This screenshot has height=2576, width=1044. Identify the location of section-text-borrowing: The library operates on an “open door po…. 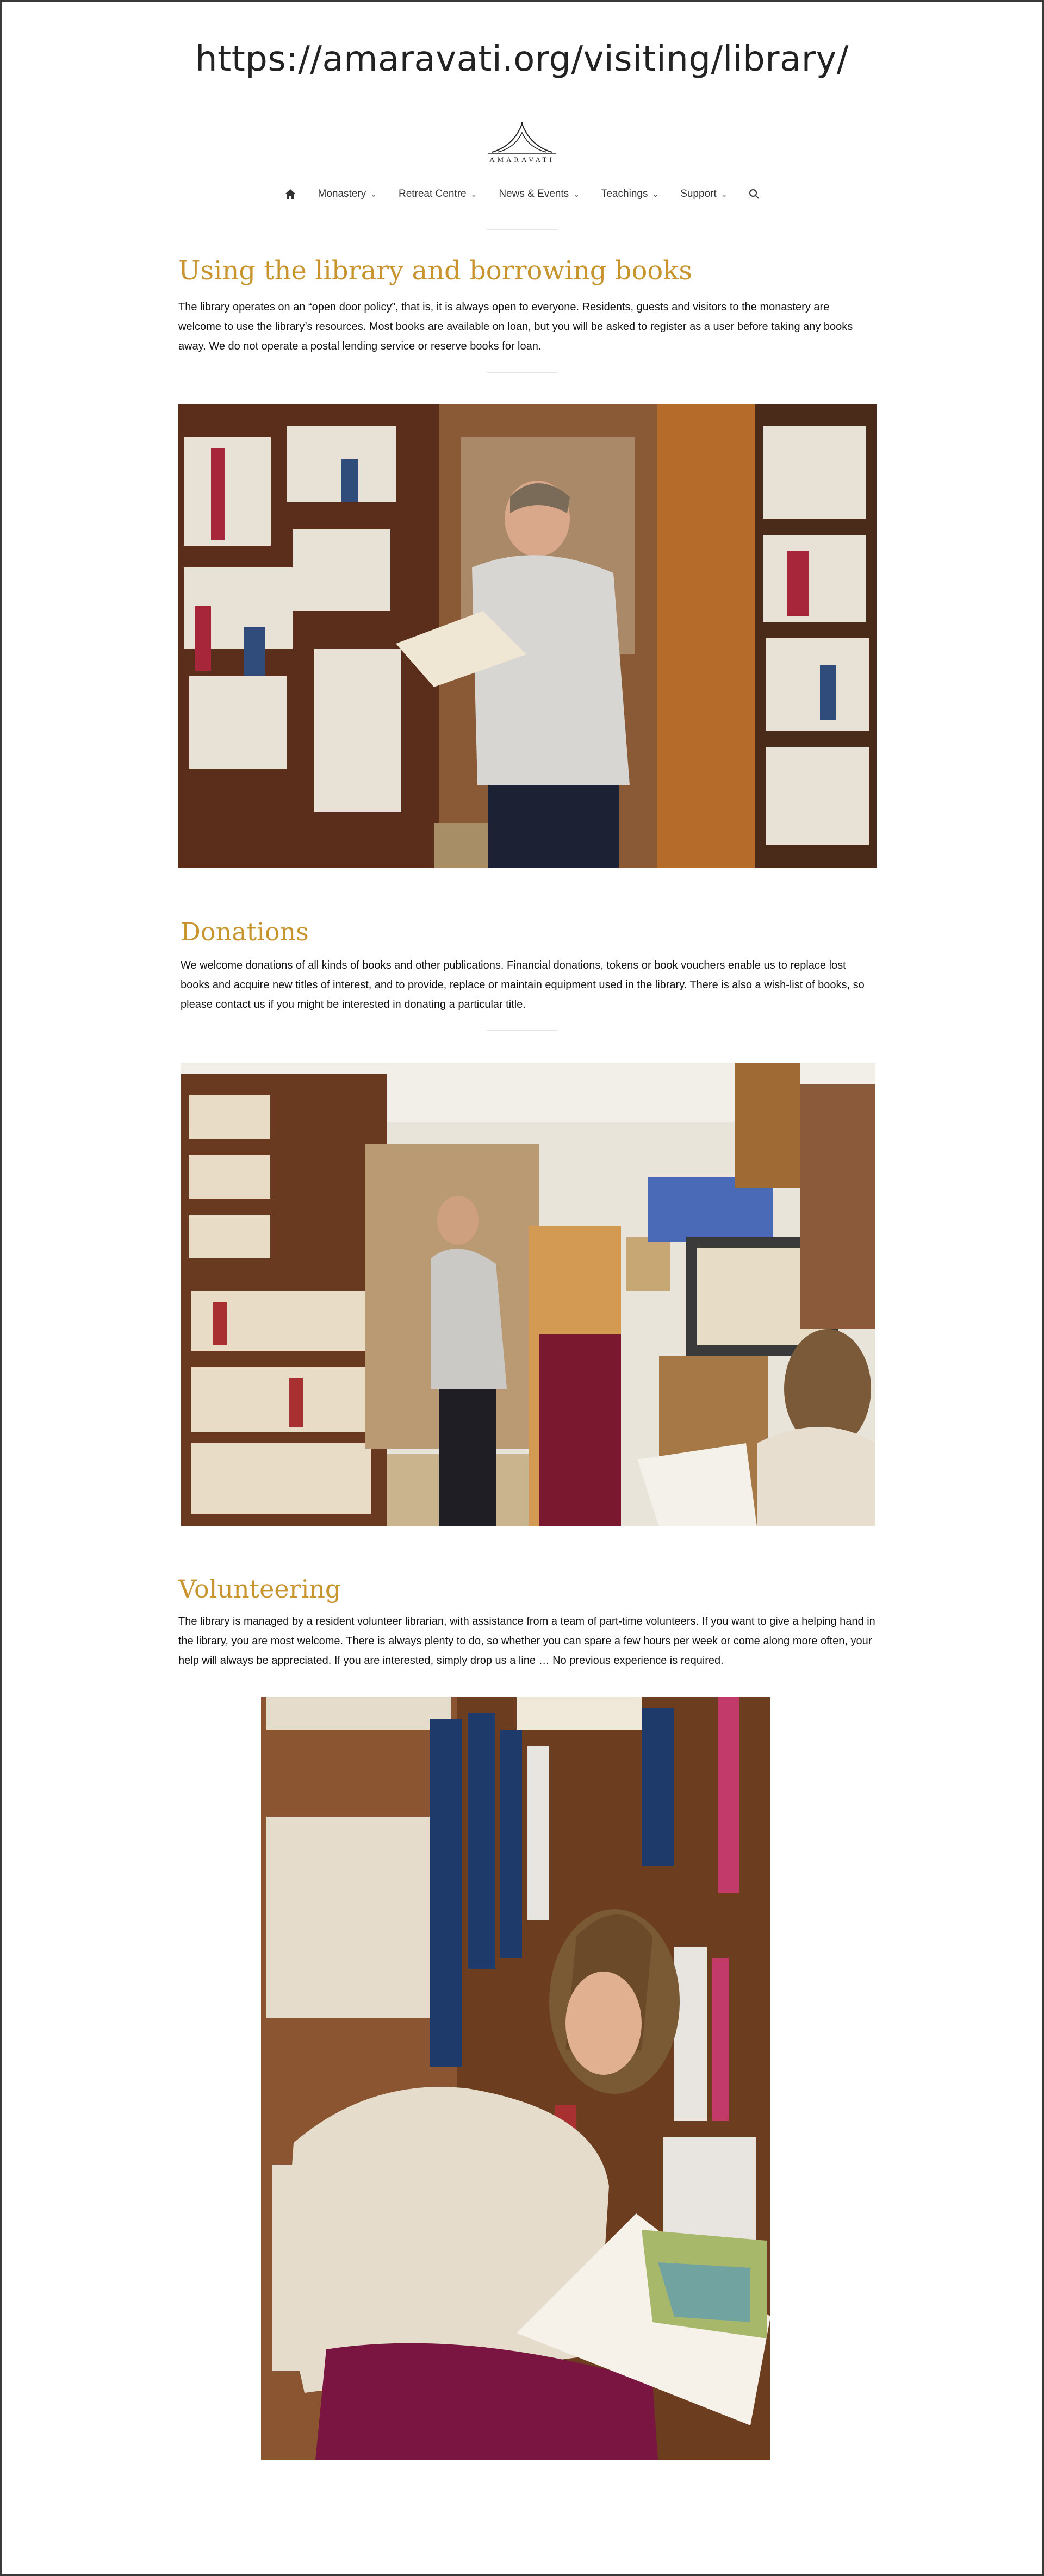
(515, 326).